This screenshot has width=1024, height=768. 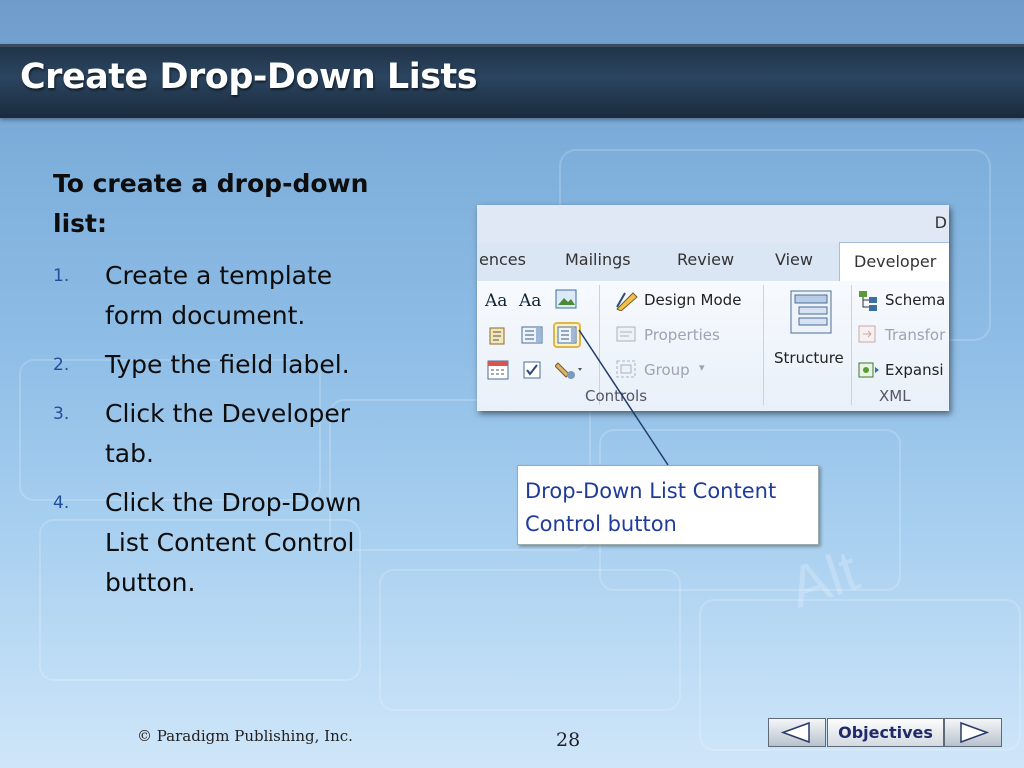 I want to click on triangle-left-icon, so click(x=795, y=732).